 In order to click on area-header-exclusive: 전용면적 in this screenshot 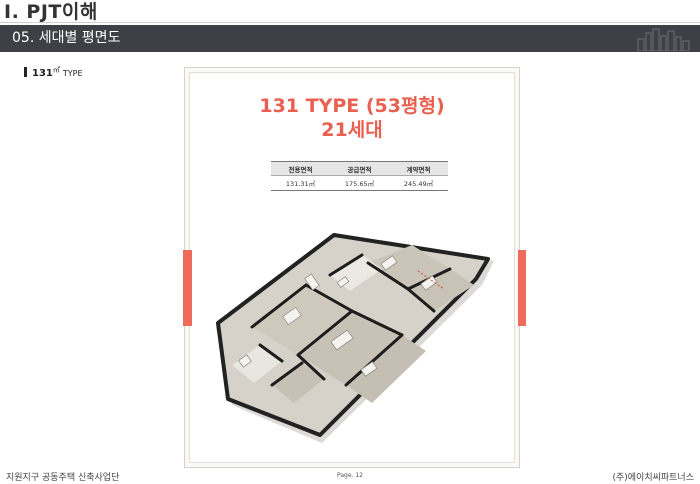, I will do `click(300, 168)`.